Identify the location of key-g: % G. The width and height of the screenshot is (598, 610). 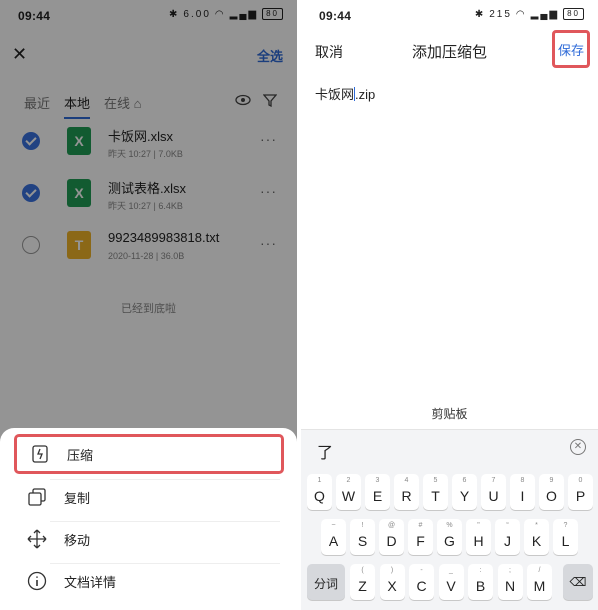
(449, 537).